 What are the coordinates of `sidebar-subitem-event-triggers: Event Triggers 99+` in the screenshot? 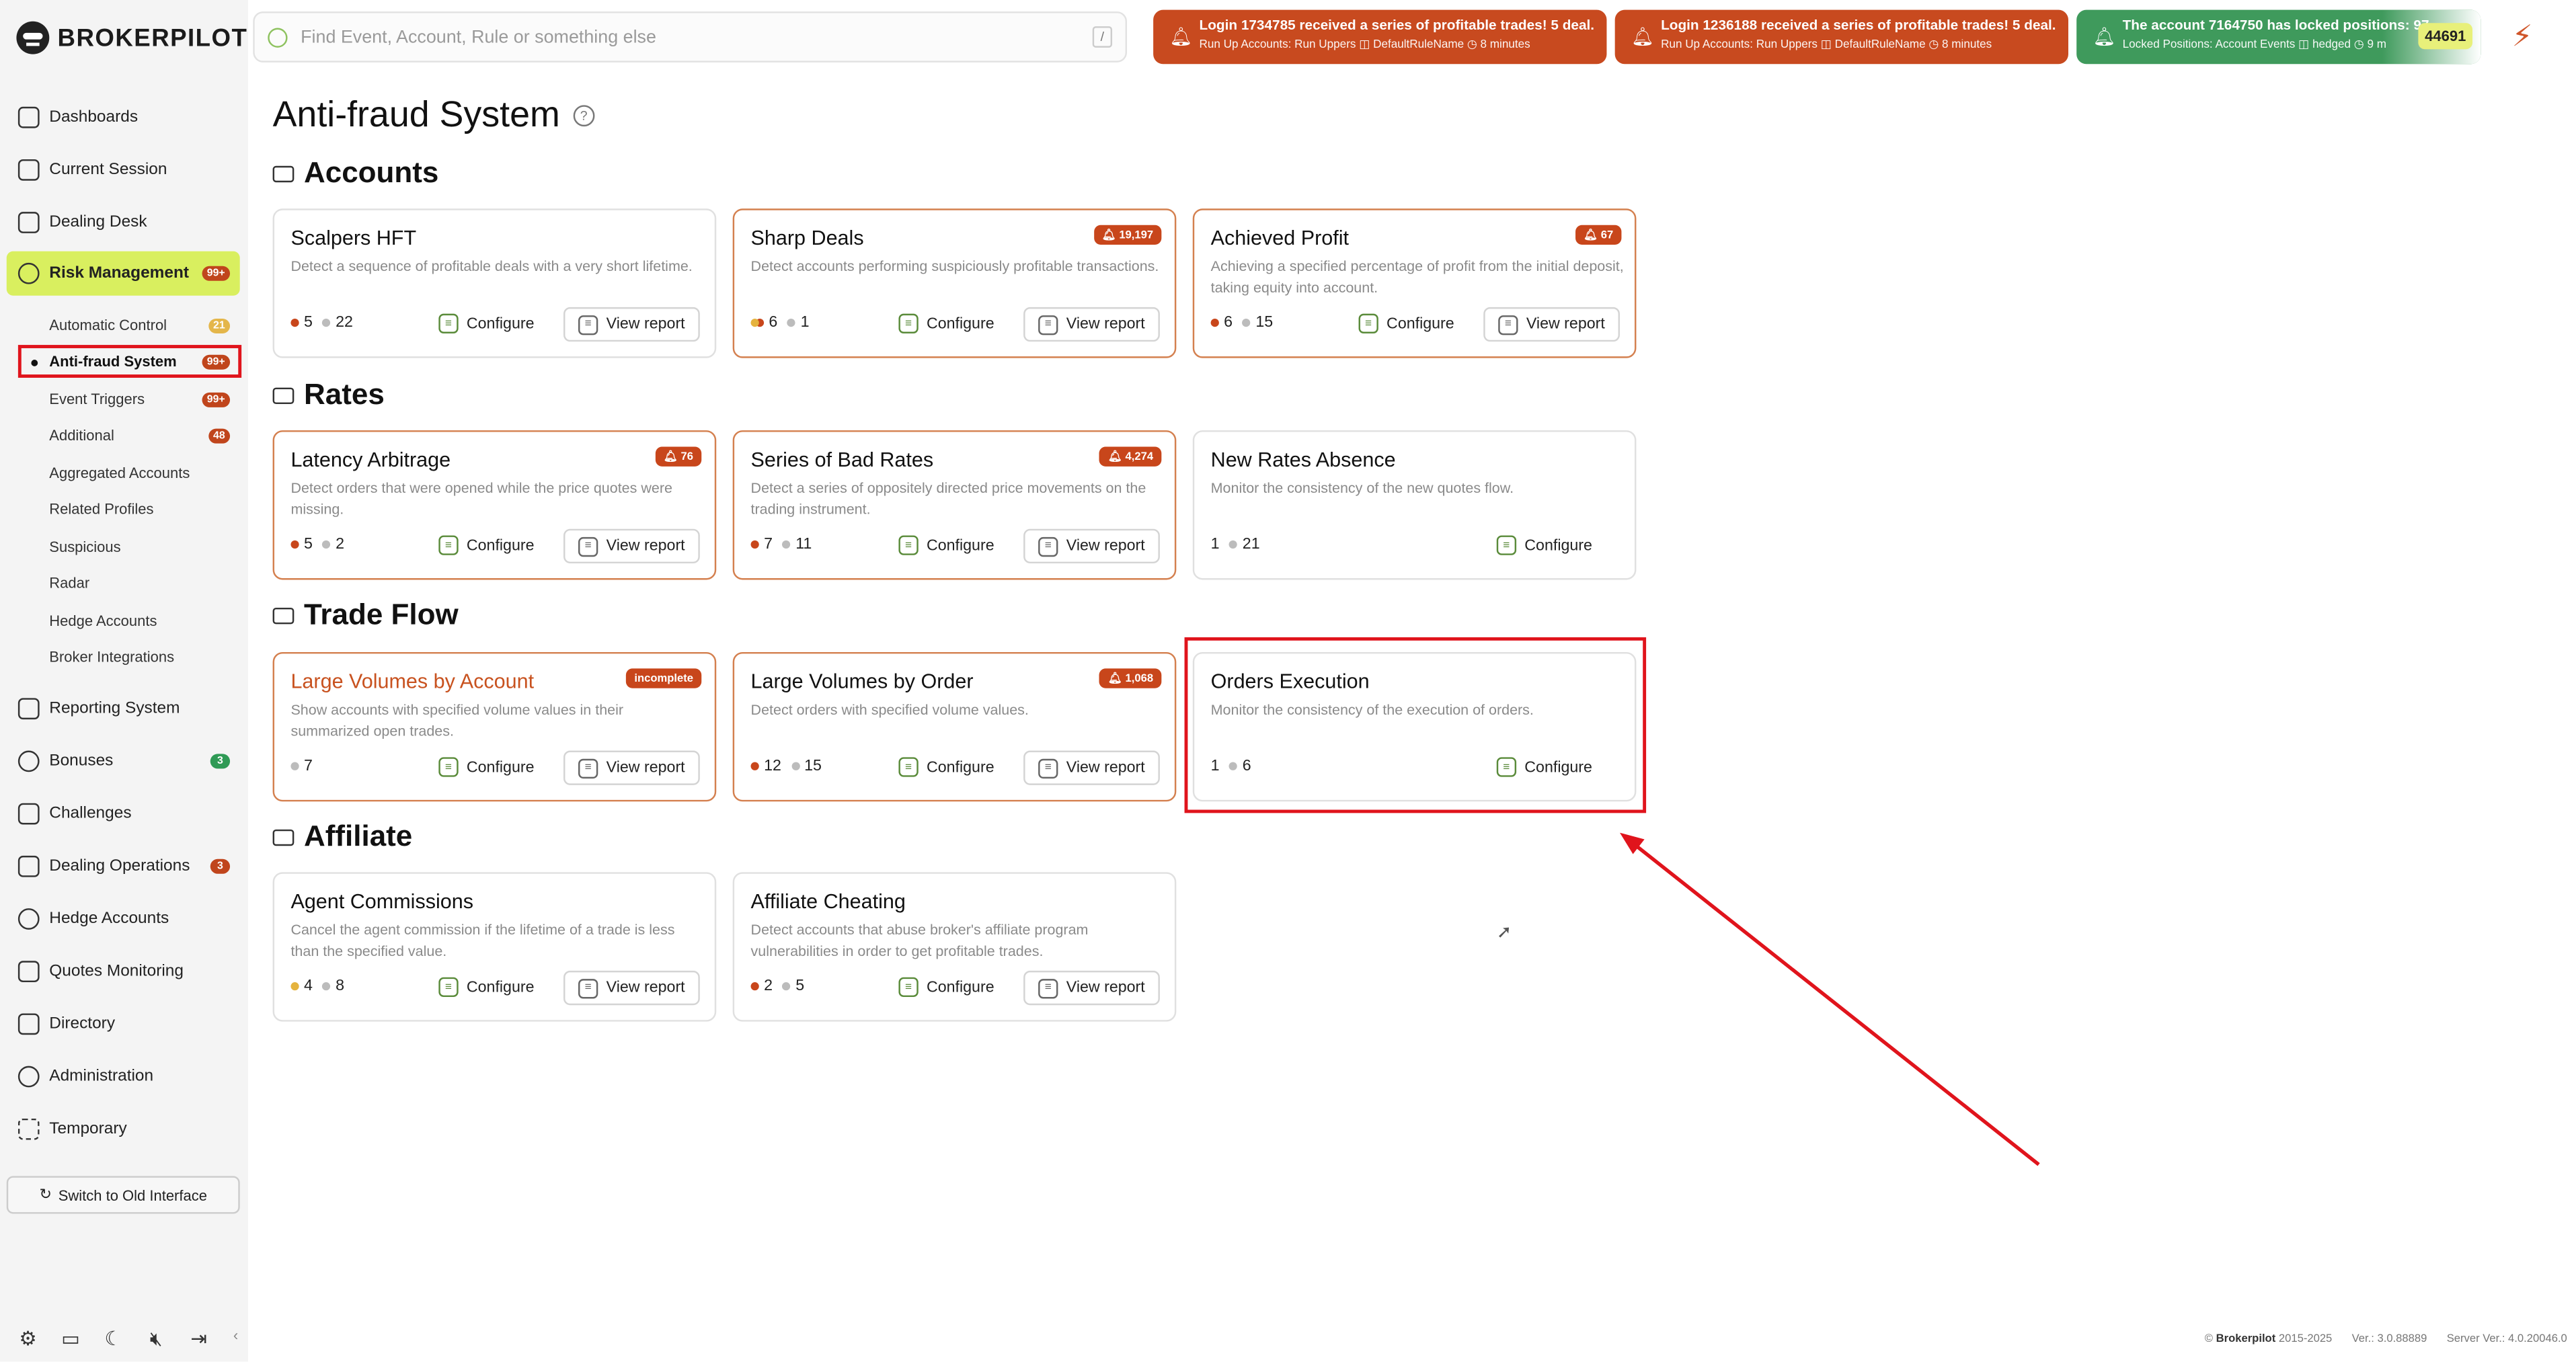 It's located at (129, 400).